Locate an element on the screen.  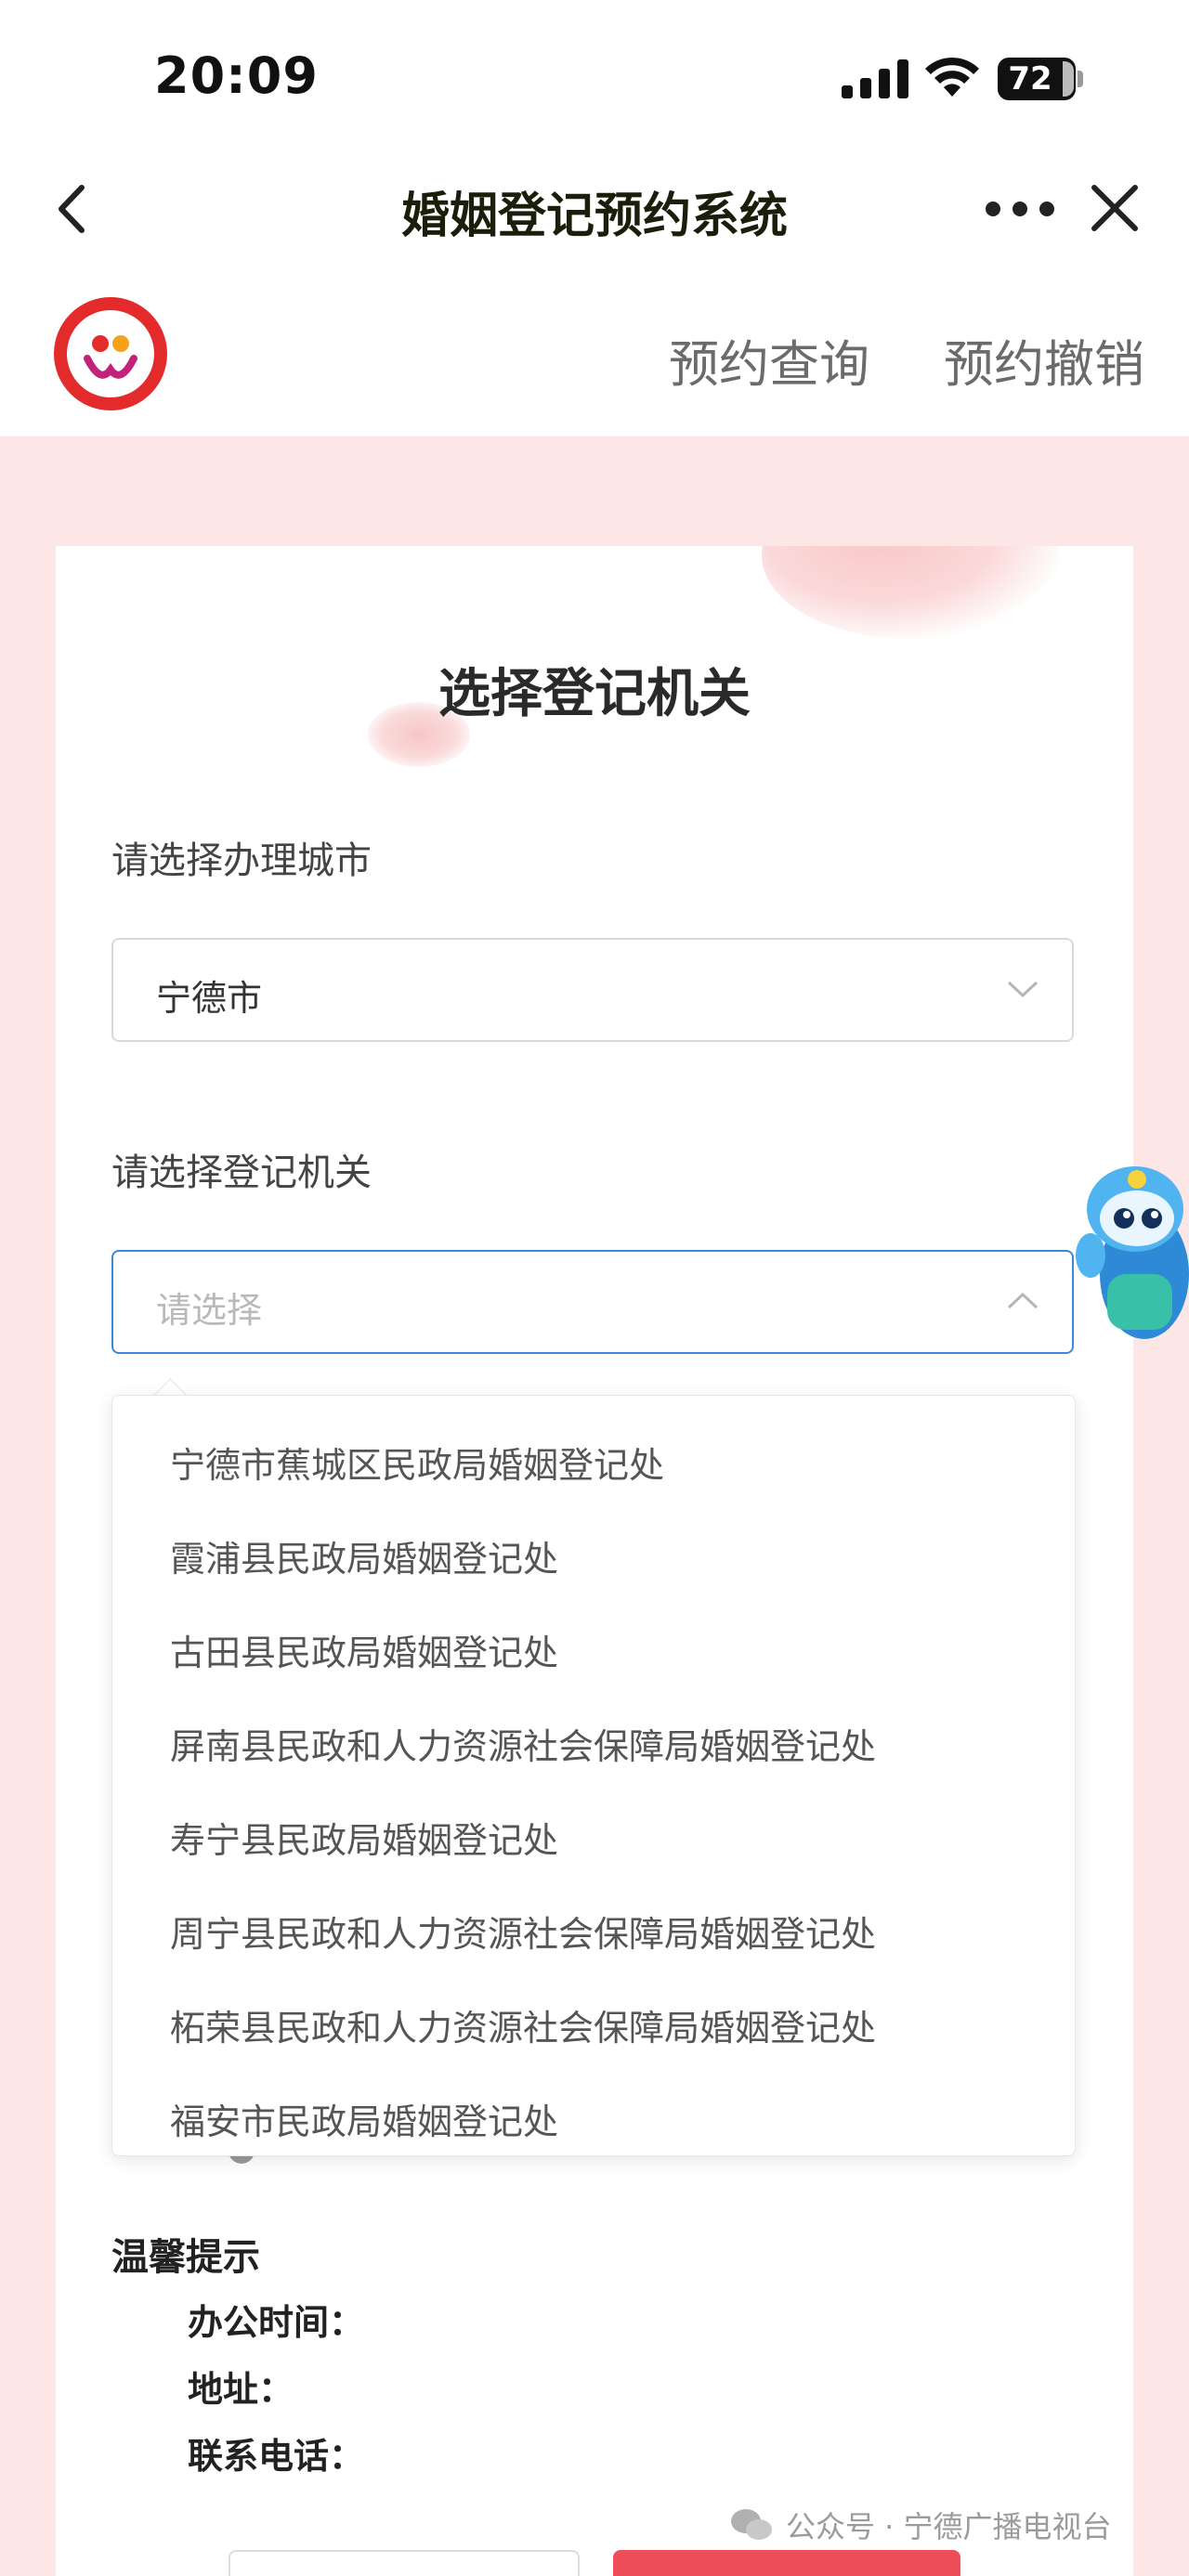
site-header: 预约查询 预约撤销 is located at coordinates (594, 353).